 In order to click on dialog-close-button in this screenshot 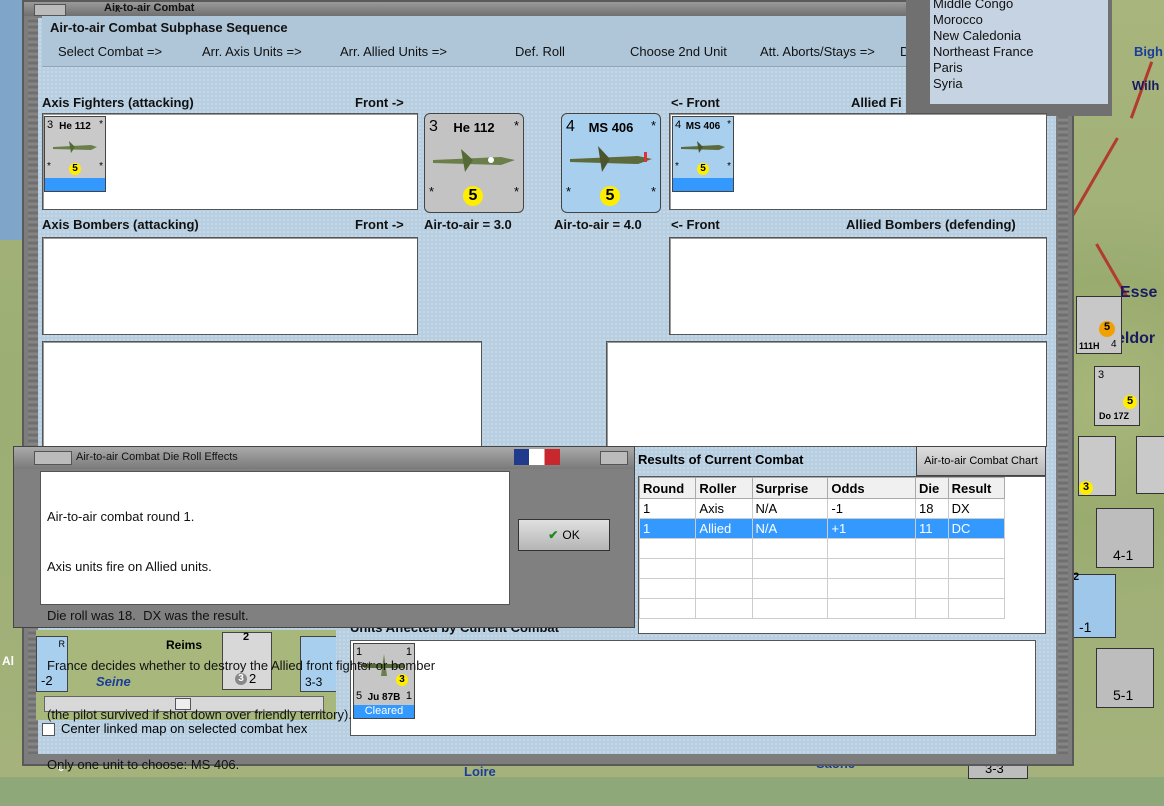, I will do `click(614, 458)`.